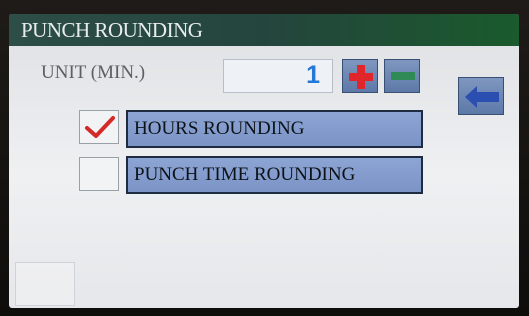  What do you see at coordinates (264, 30) in the screenshot?
I see `title-bar: PUNCH ROUNDING` at bounding box center [264, 30].